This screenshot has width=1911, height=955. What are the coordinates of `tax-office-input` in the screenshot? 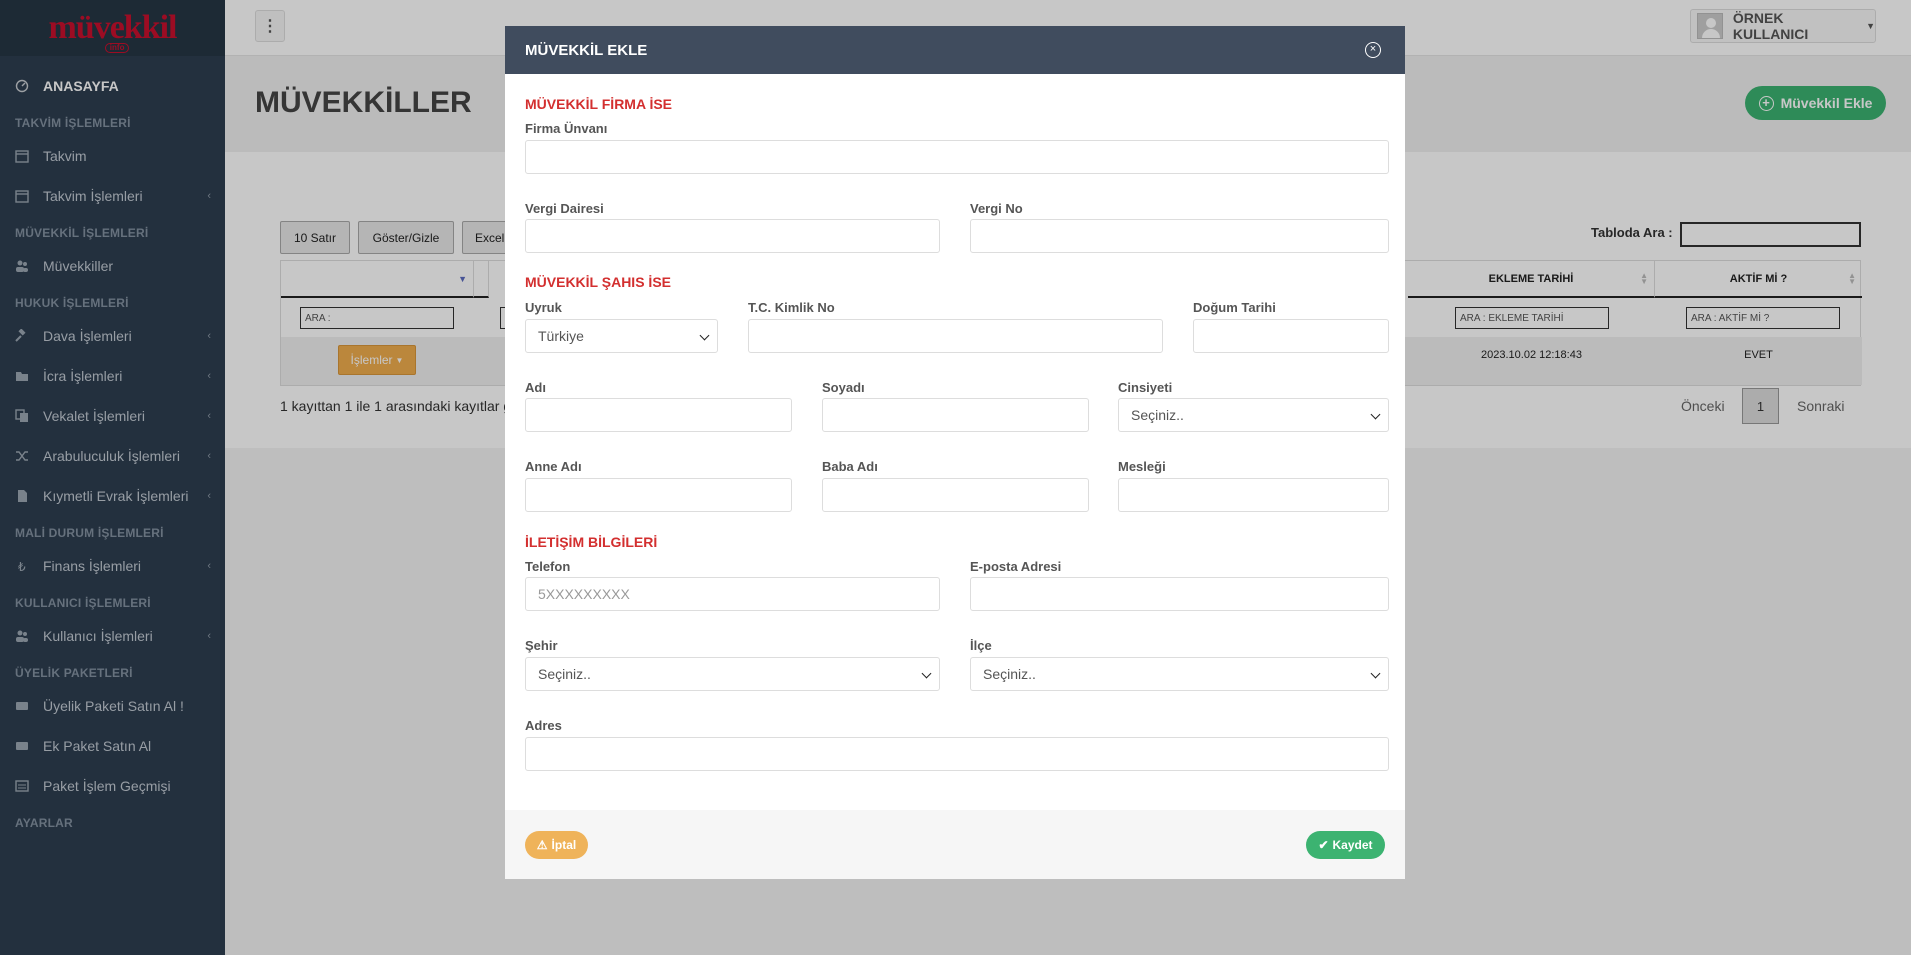 It's located at (732, 236).